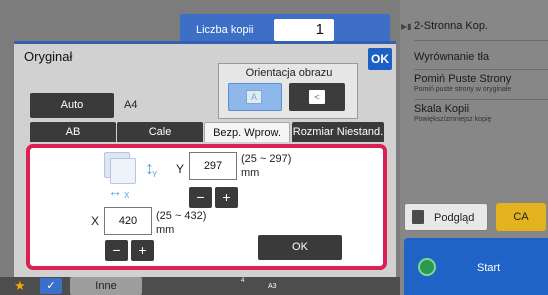 This screenshot has height=295, width=548. Describe the element at coordinates (123, 171) in the screenshot. I see `paper-size-icon` at that location.